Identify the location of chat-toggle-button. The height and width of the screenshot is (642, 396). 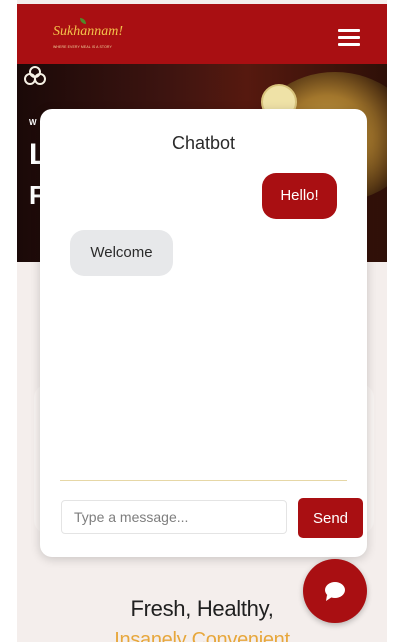
(335, 591).